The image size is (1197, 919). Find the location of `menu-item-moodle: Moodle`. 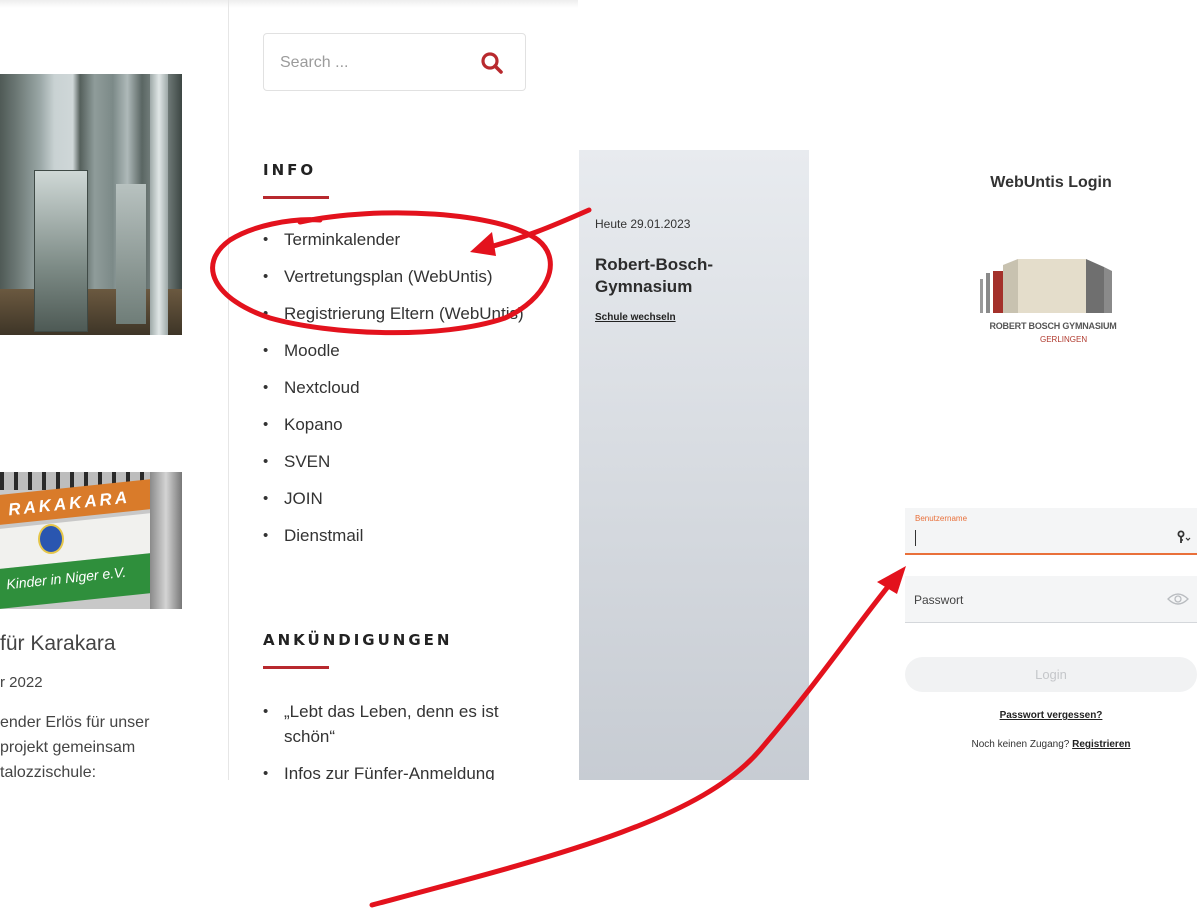

menu-item-moodle: Moodle is located at coordinates (398, 350).